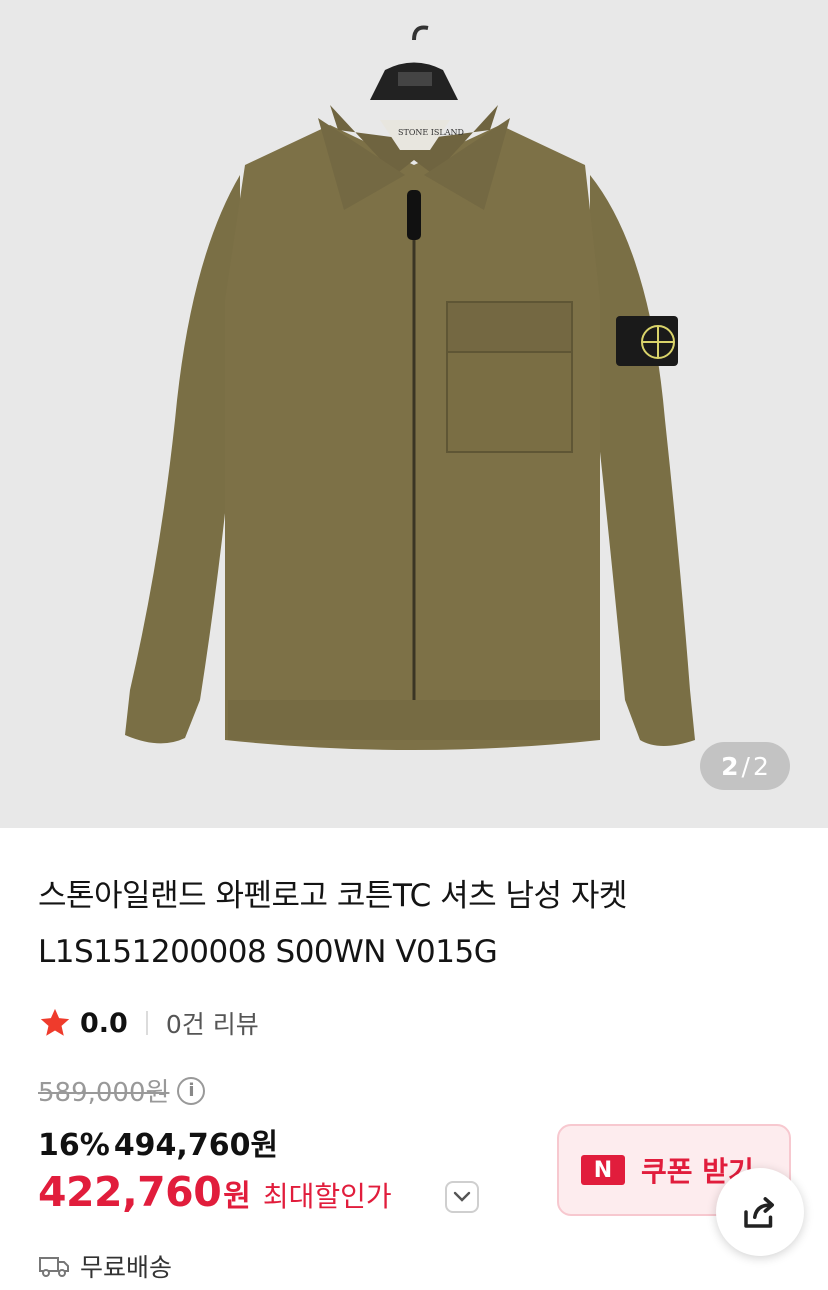  I want to click on review-count: 0건 리뷰, so click(212, 1023).